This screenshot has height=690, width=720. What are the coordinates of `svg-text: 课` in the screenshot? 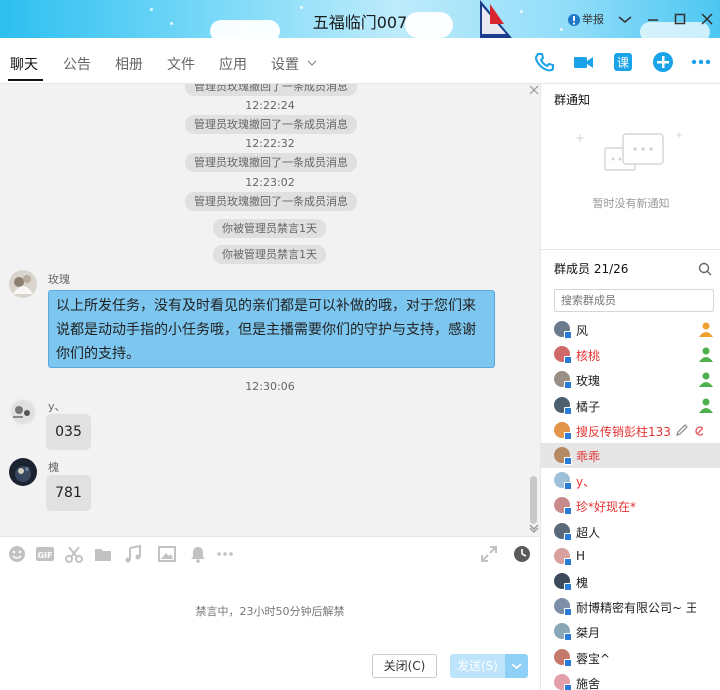 It's located at (623, 63).